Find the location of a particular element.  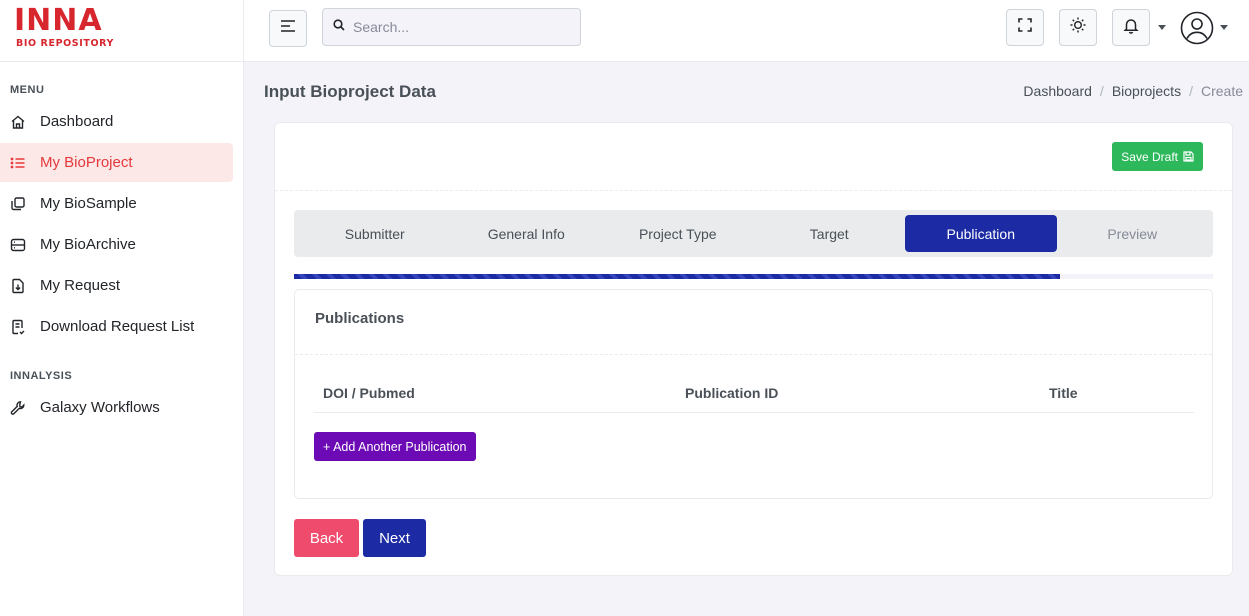

sidebar-item-my-bioproject: My BioProject is located at coordinates (116, 162).